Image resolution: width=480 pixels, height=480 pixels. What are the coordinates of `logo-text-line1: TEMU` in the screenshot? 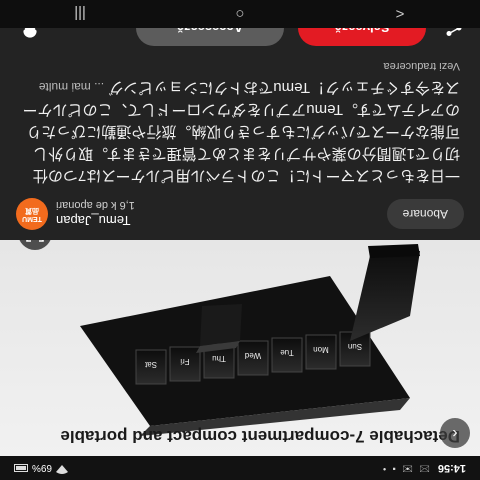 It's located at (32, 218).